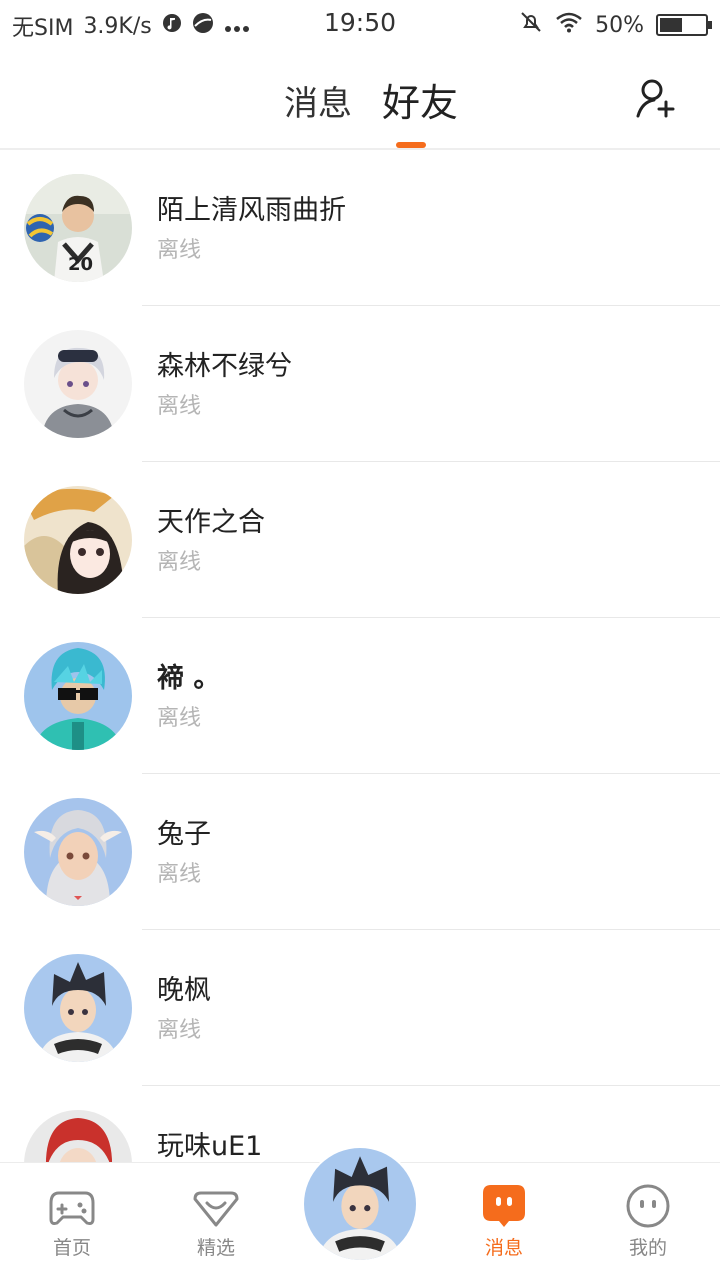  Describe the element at coordinates (647, 1248) in the screenshot. I see `nav-profile-label: 我的` at that location.